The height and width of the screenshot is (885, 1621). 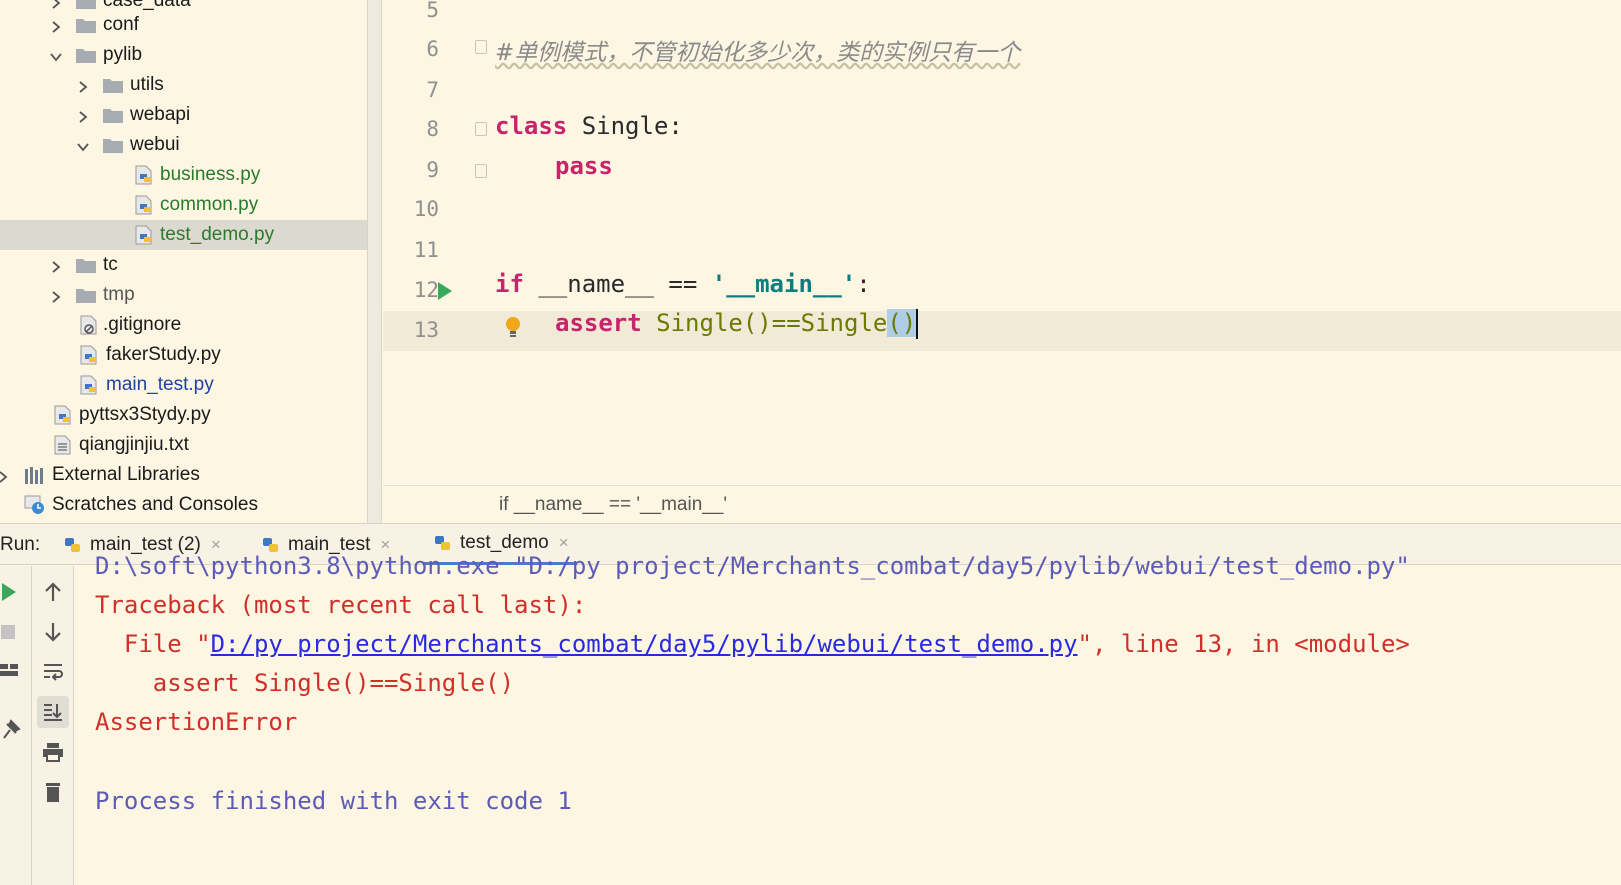 I want to click on libraries-icon, so click(x=35, y=475).